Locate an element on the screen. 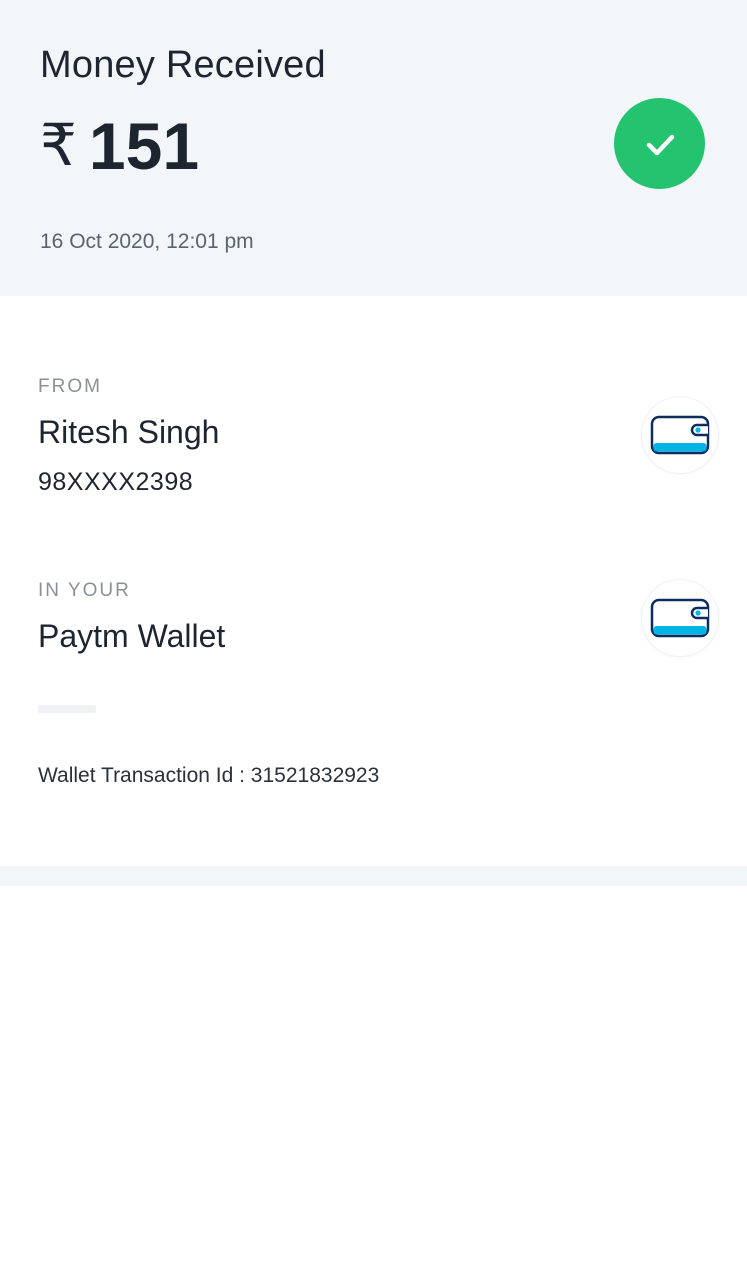 This screenshot has height=1280, width=747. sender-phone: 98XXXX2398 is located at coordinates (116, 482).